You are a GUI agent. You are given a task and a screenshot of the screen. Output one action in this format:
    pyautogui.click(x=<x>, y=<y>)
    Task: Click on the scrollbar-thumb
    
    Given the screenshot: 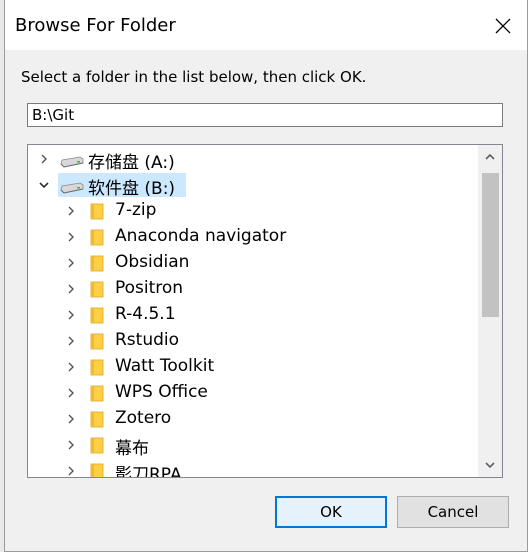 What is the action you would take?
    pyautogui.click(x=490, y=245)
    